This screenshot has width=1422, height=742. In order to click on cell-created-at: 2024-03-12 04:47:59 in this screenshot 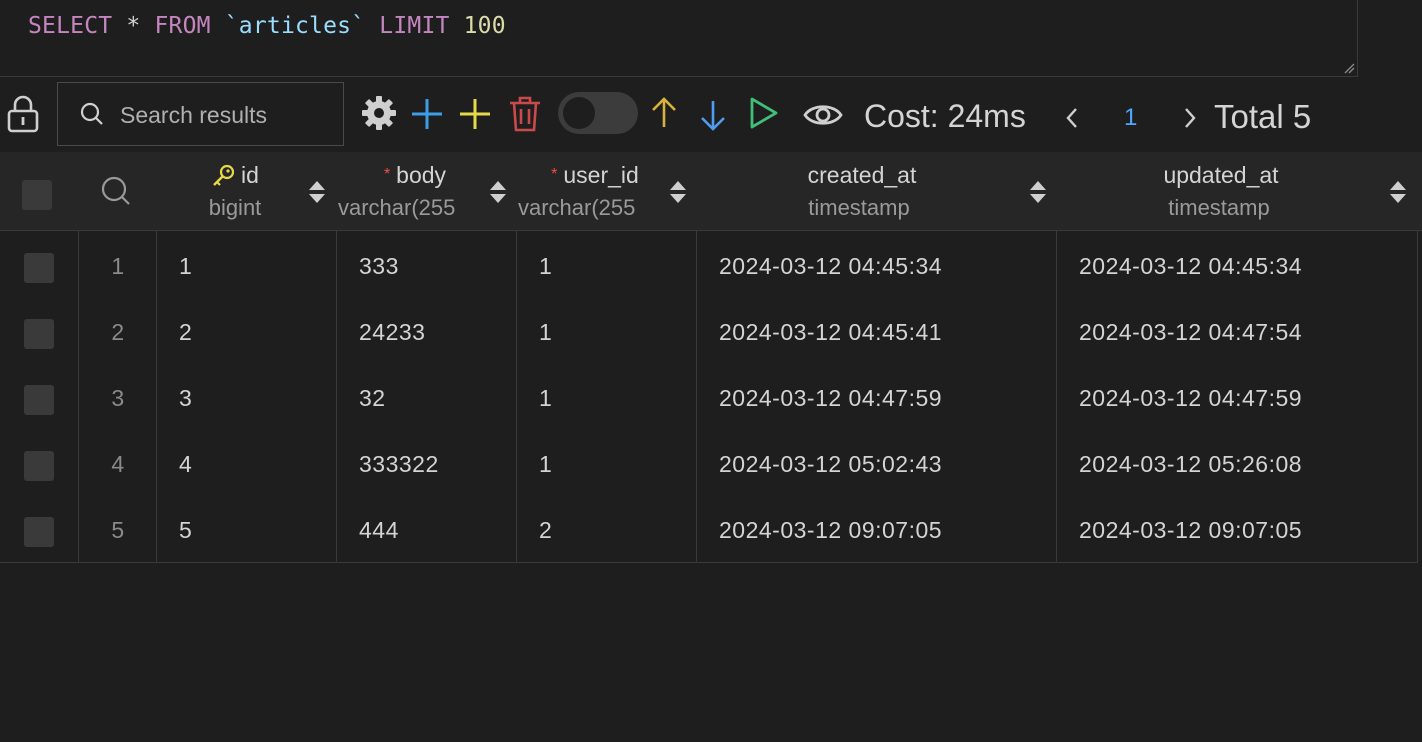, I will do `click(830, 398)`.